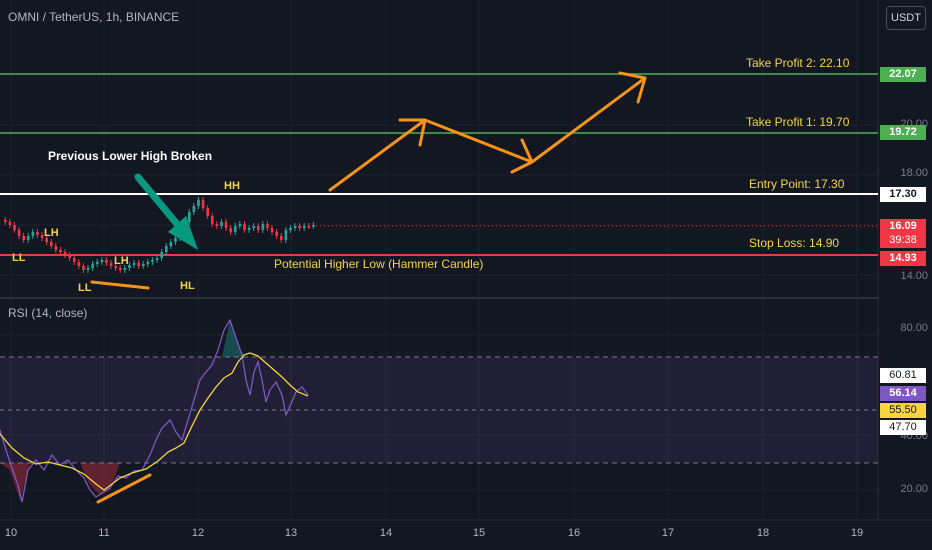  I want to click on price-axis-tick: 14.00, so click(914, 276).